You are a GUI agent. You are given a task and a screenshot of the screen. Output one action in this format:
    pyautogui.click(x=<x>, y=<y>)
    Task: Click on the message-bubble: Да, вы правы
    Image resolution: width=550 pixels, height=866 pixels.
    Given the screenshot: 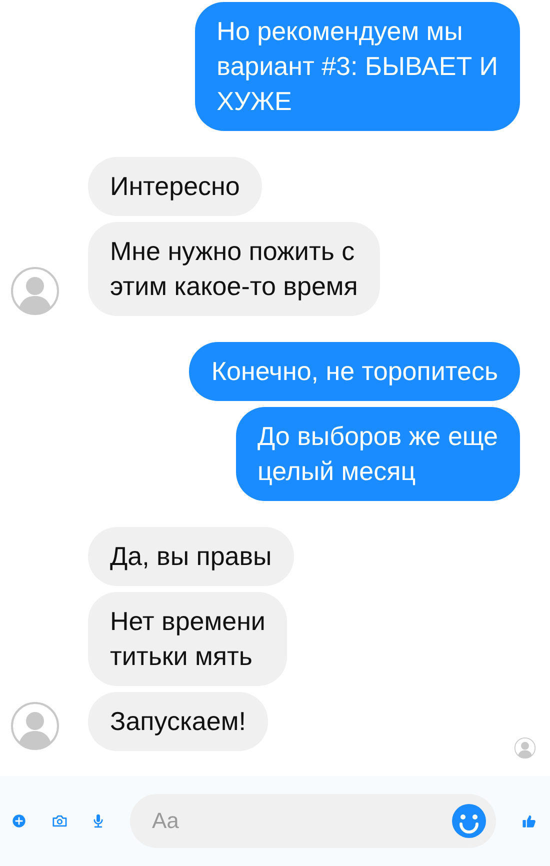 What is the action you would take?
    pyautogui.click(x=191, y=556)
    